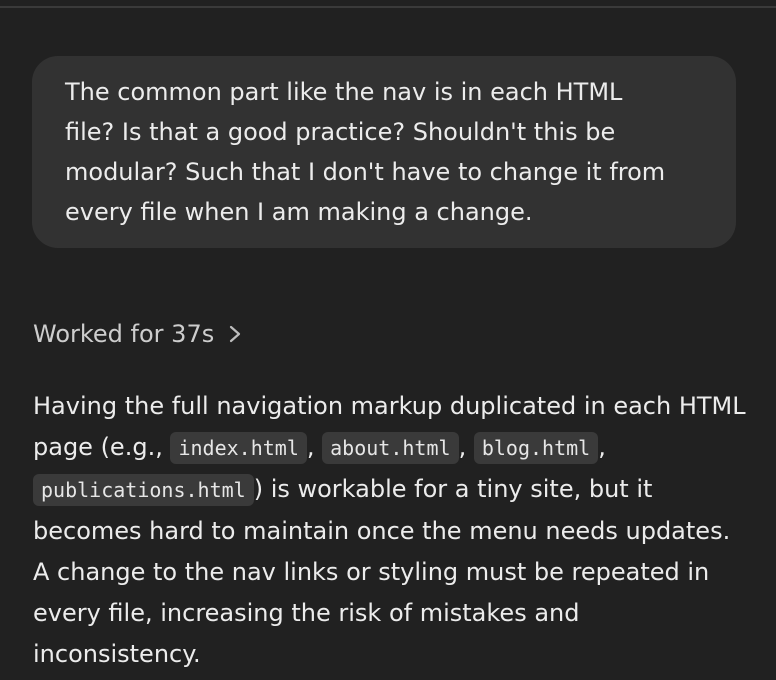 This screenshot has height=680, width=776. What do you see at coordinates (238, 448) in the screenshot?
I see `inline-code-index: index.html` at bounding box center [238, 448].